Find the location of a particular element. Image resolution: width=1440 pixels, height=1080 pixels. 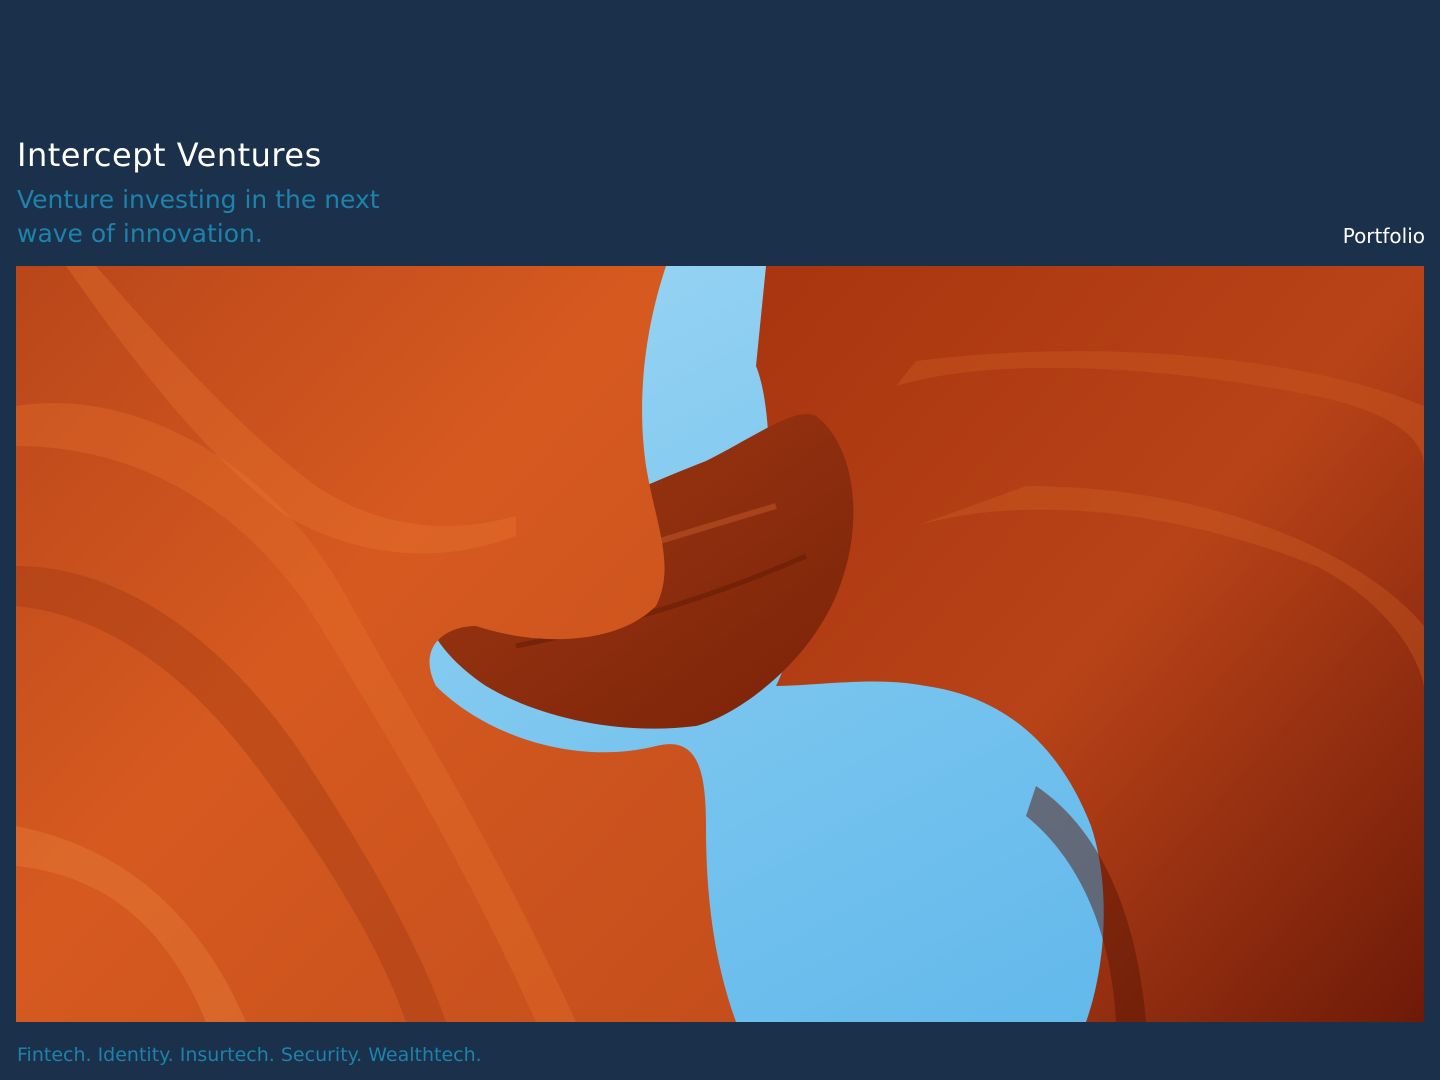

brand-name: Intercept Ventures is located at coordinates (169, 155).